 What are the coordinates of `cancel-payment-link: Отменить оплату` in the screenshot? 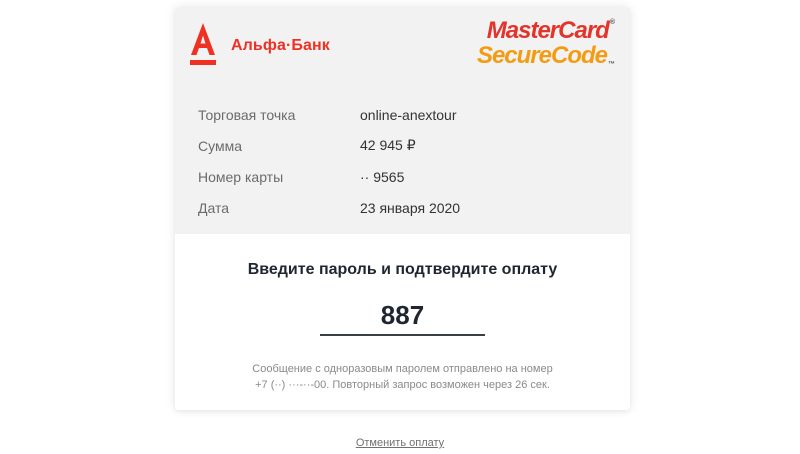 It's located at (400, 443).